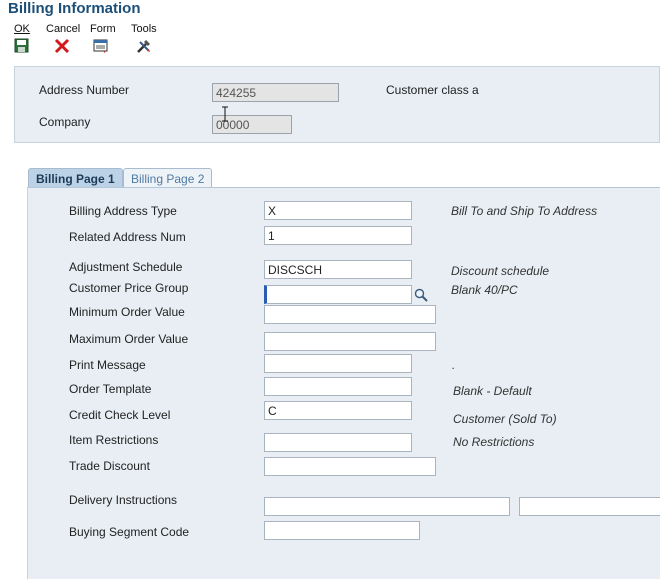 This screenshot has width=660, height=579. I want to click on text-cursor-icon, so click(225, 114).